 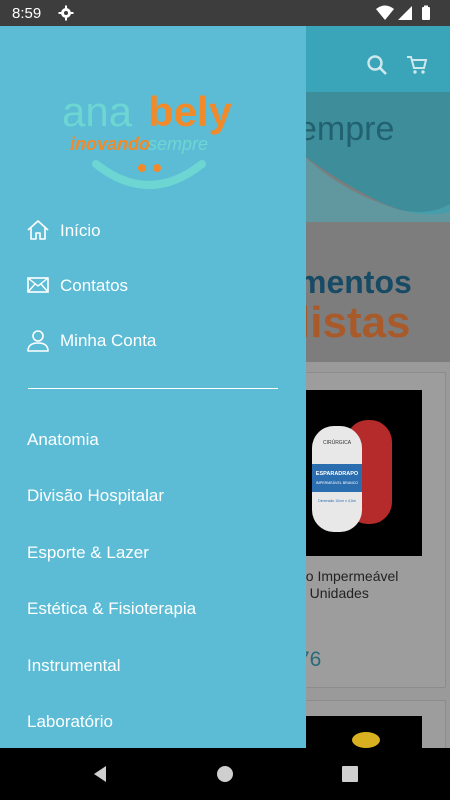 I want to click on product-name: po Impermeável 0 Unidades, so click(x=373, y=585).